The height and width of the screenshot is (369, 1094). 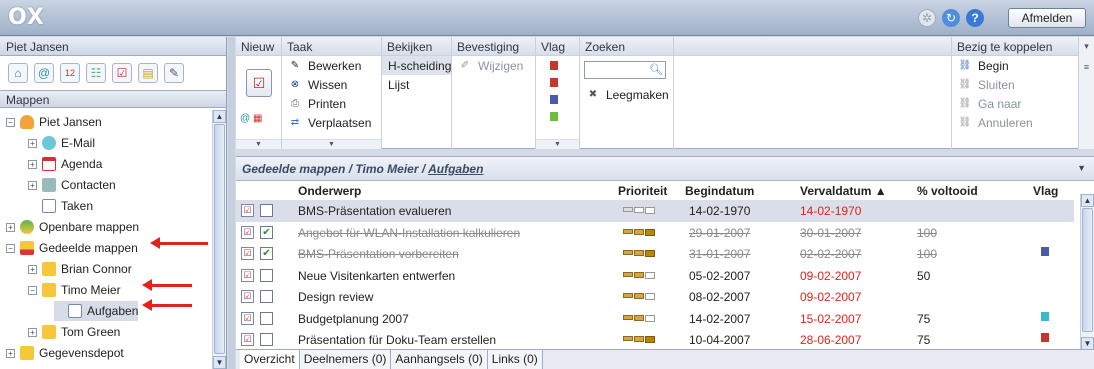 What do you see at coordinates (72, 248) in the screenshot?
I see `tree-item: − Gedeelde mappen` at bounding box center [72, 248].